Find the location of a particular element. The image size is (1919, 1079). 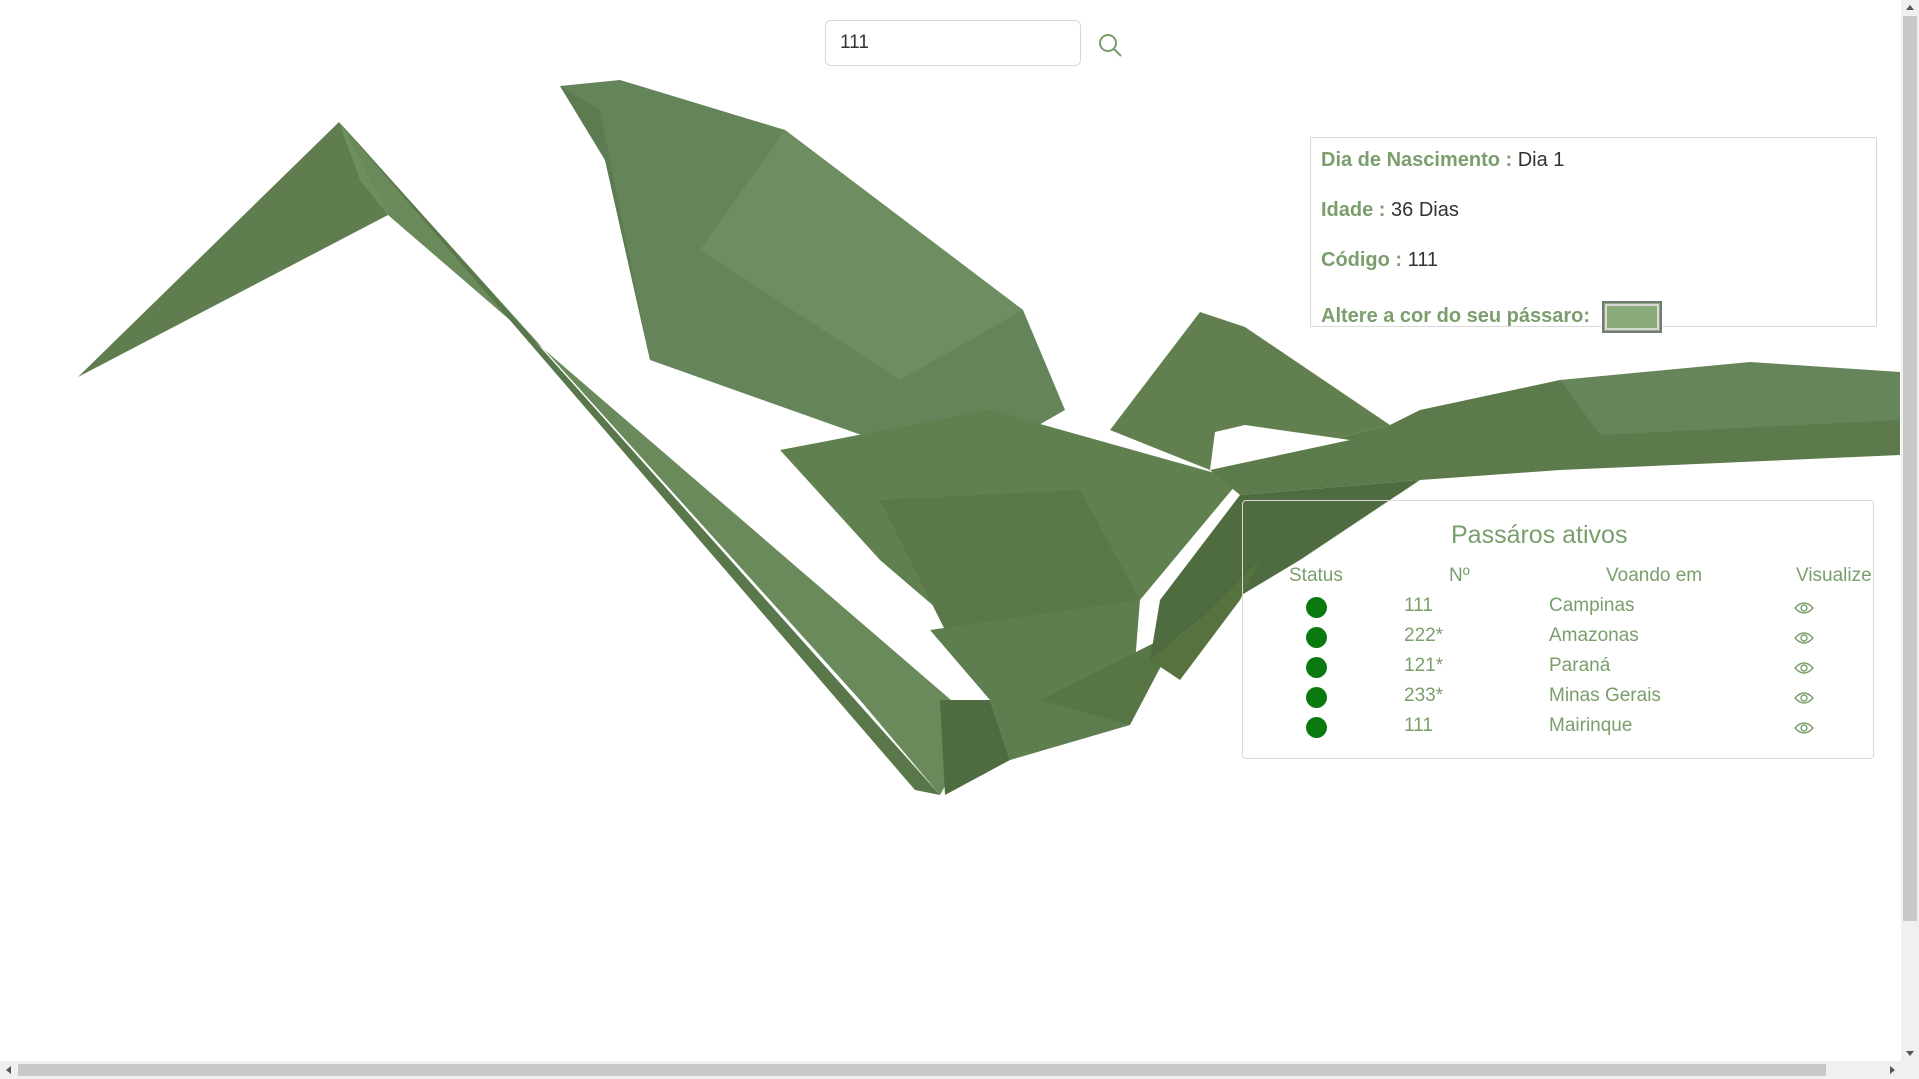

scroll-left-arrow is located at coordinates (8, 1070).